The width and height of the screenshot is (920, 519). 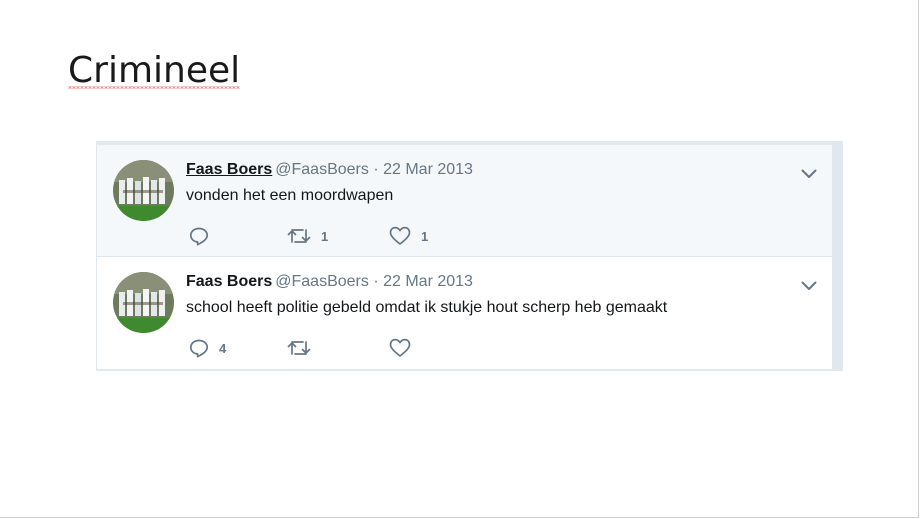 I want to click on reply-button: 4, so click(x=207, y=348).